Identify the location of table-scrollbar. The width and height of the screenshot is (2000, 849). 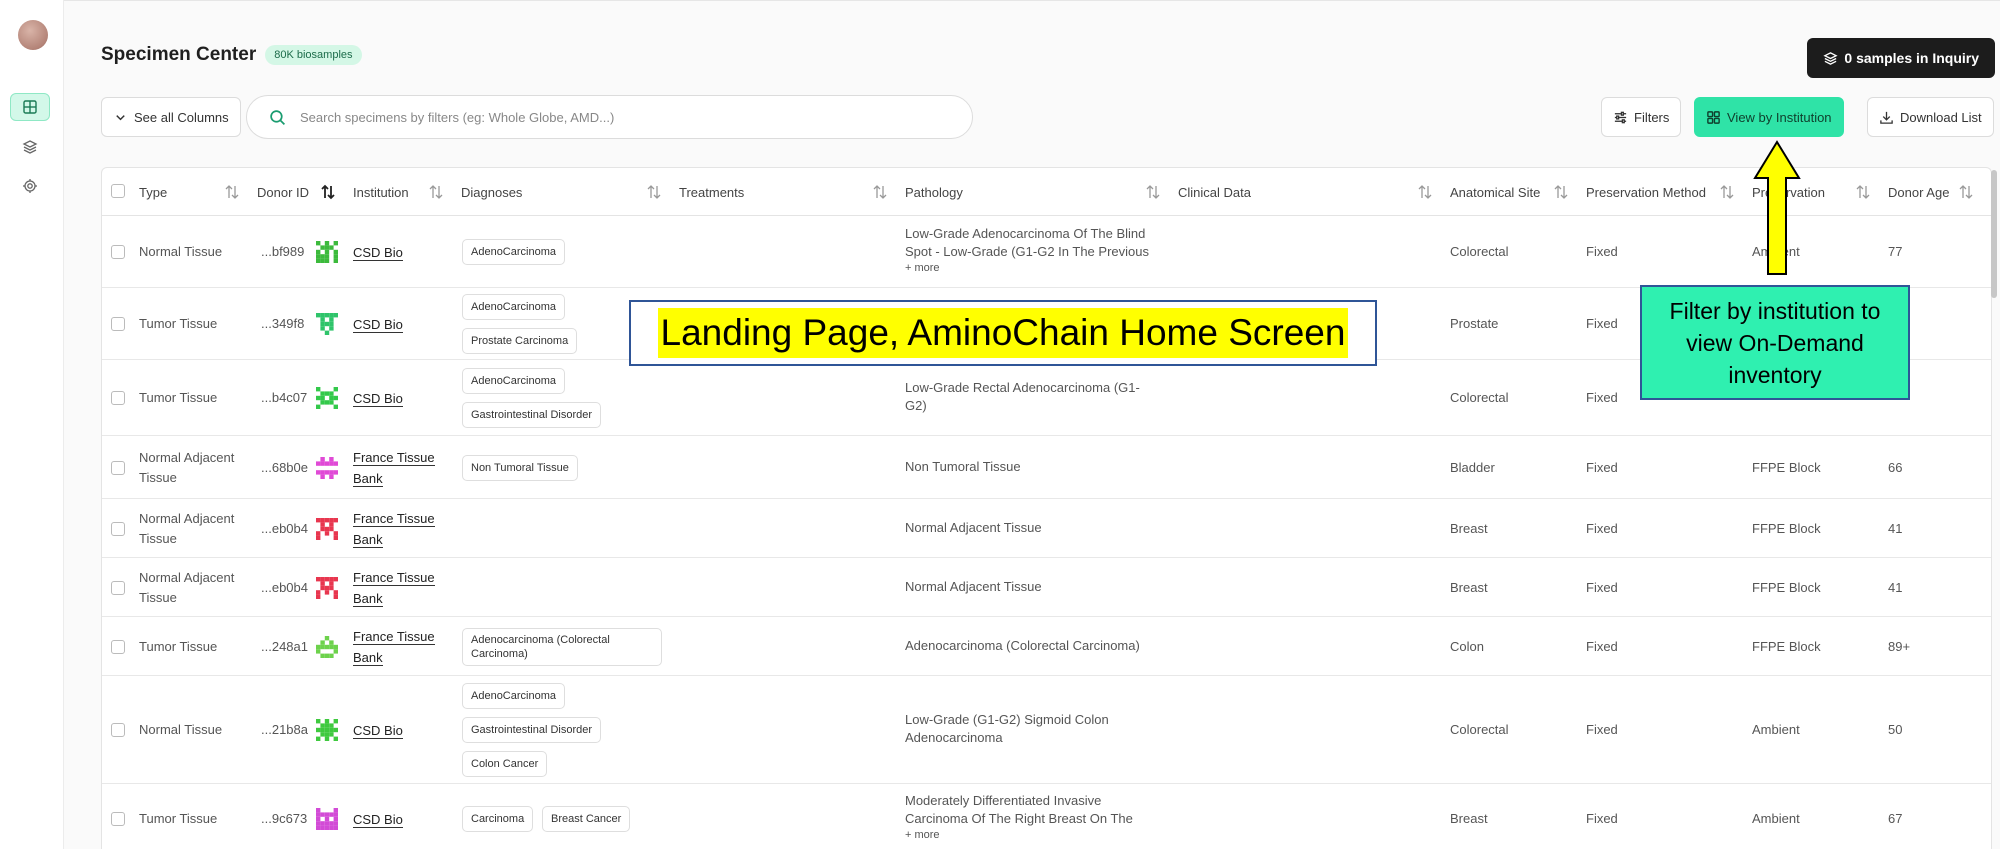
(1994, 234).